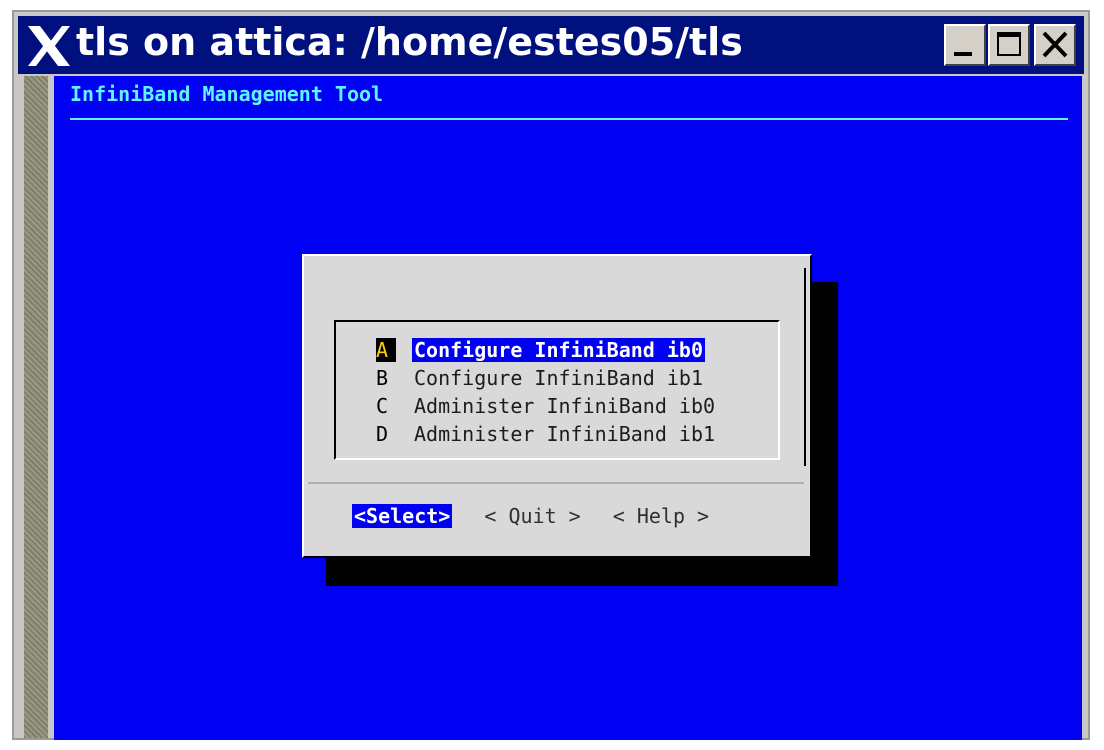 The height and width of the screenshot is (750, 1104). I want to click on menu-item-tag: D, so click(382, 434).